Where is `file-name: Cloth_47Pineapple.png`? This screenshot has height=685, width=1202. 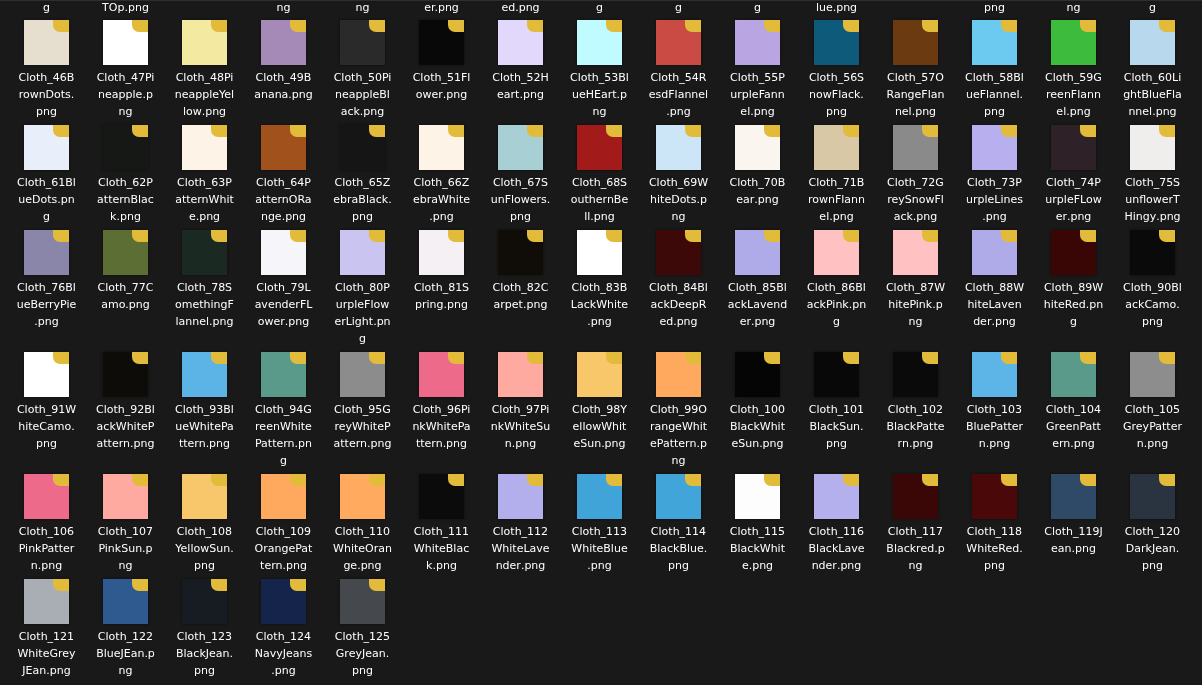
file-name: Cloth_47Pineapple.png is located at coordinates (125, 94).